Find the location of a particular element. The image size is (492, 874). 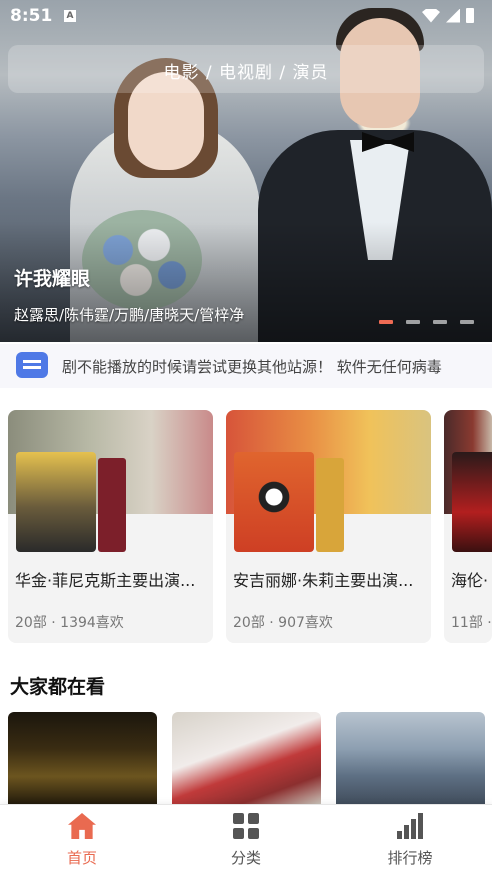

search-bar: 电影 / 电视剧 / 演员 is located at coordinates (246, 69).